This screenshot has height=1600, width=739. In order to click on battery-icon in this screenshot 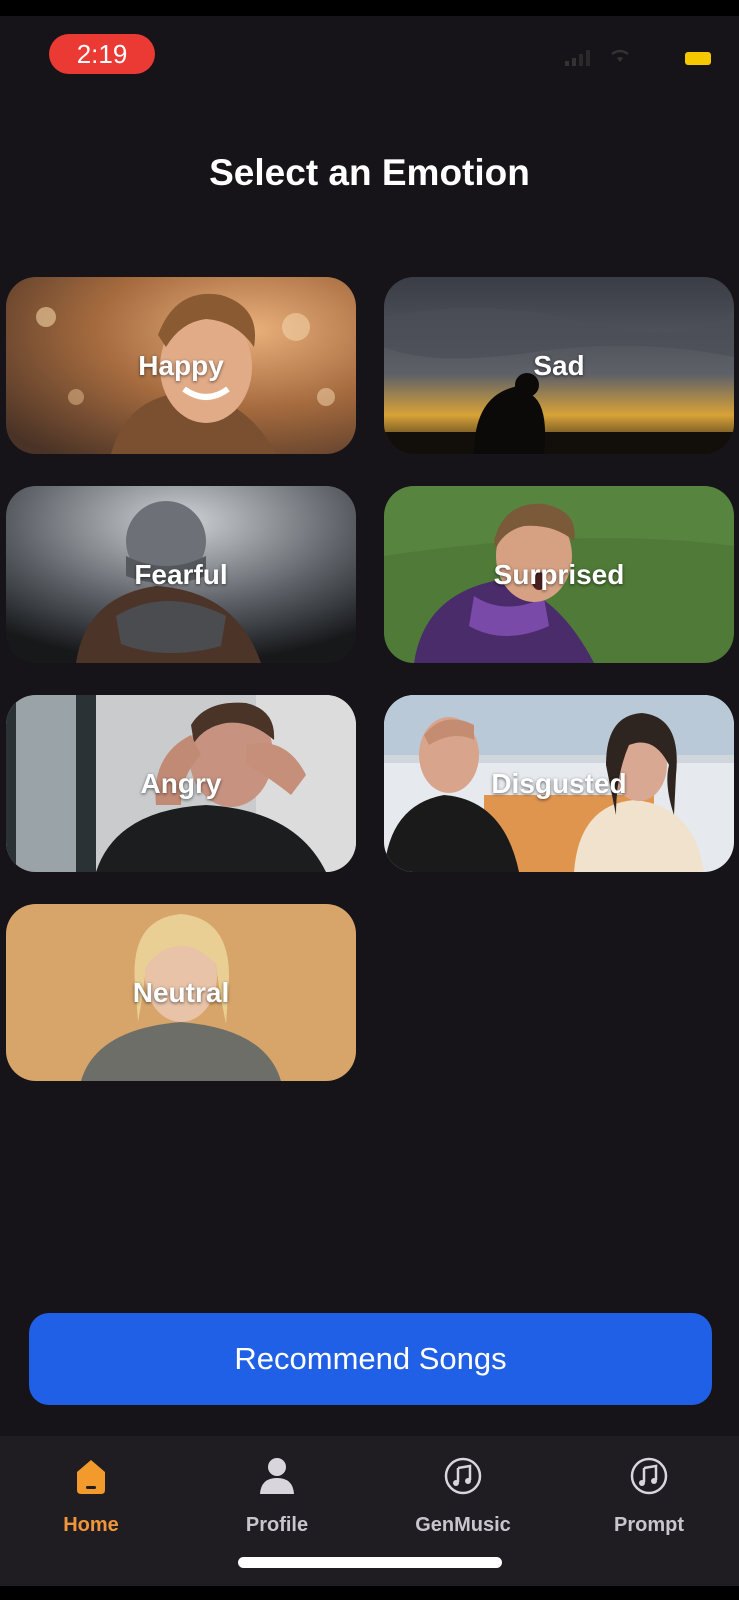, I will do `click(698, 58)`.